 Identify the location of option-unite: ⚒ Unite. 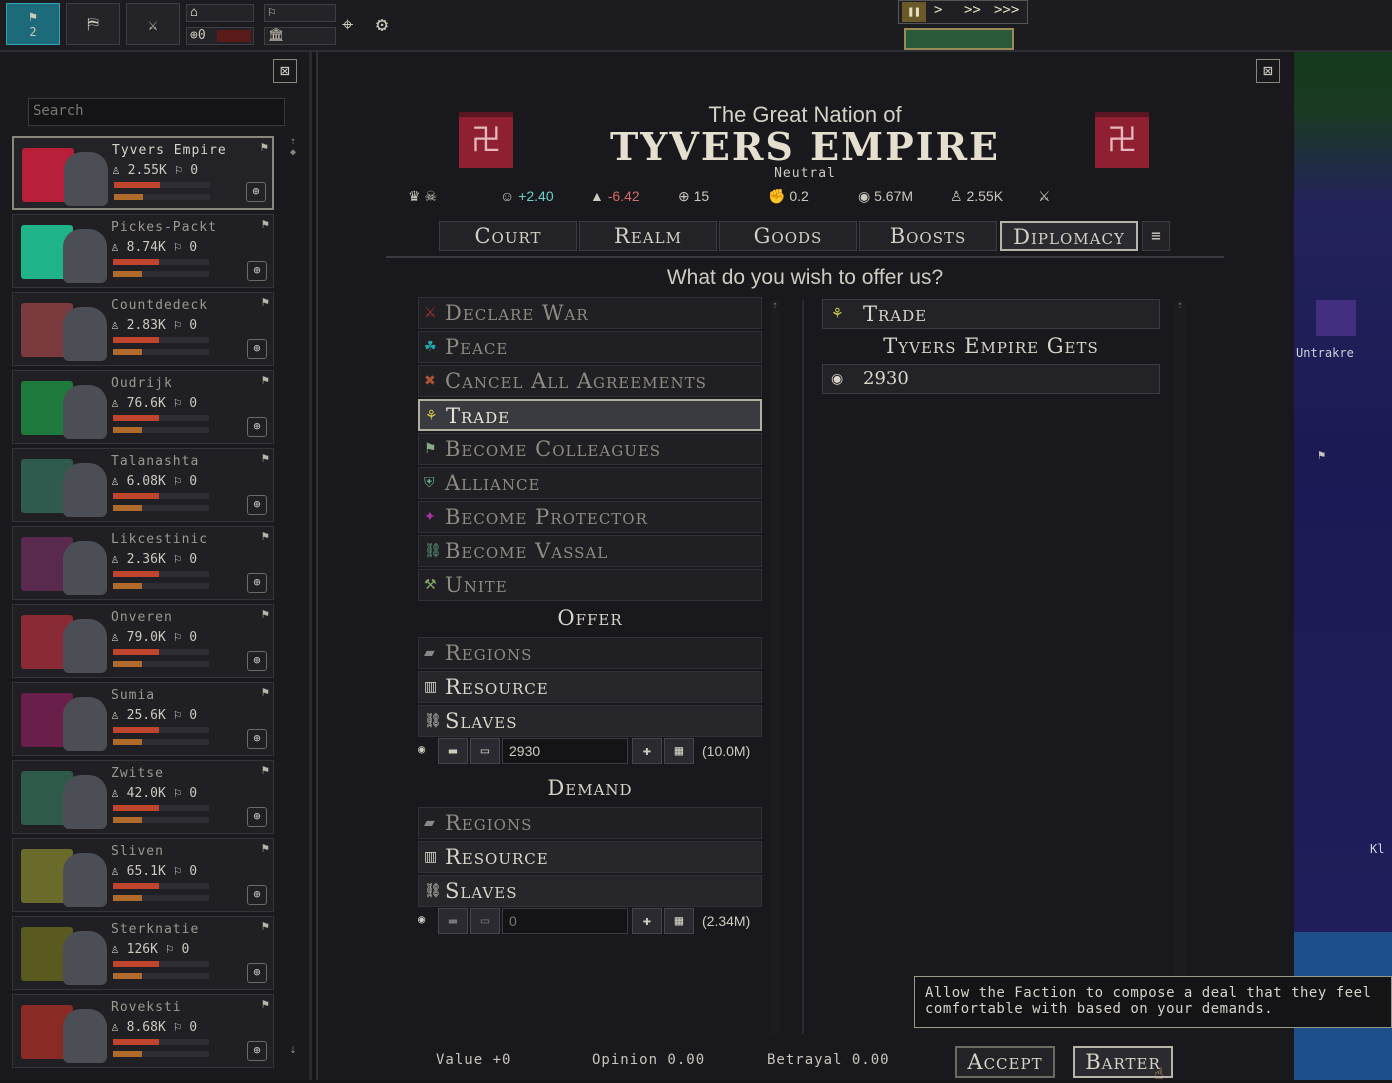
(590, 585).